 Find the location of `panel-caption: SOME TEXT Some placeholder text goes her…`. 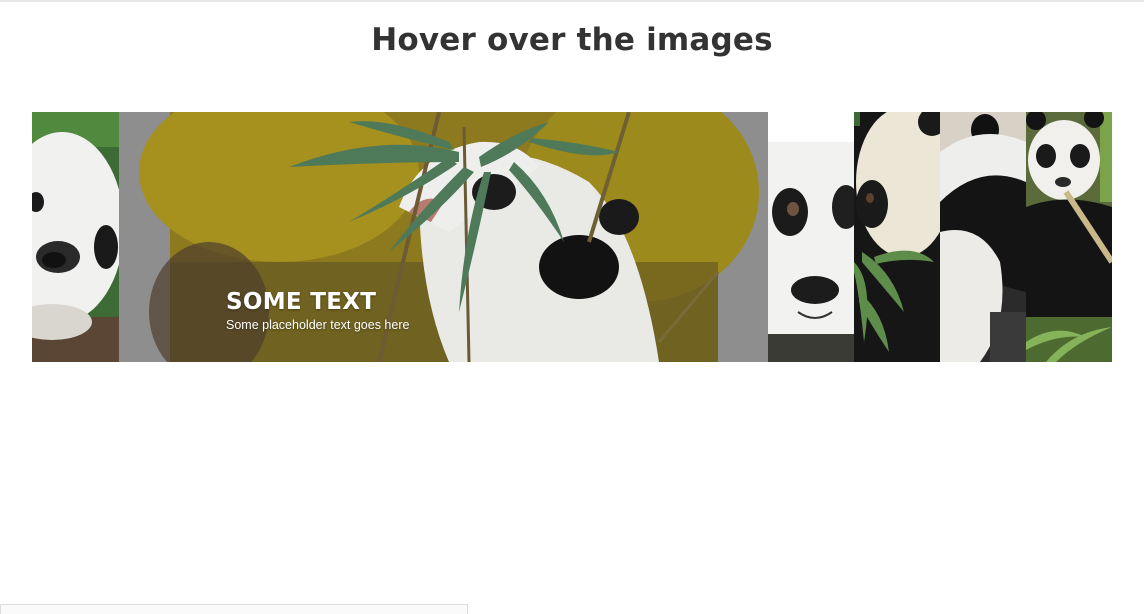

panel-caption: SOME TEXT Some placeholder text goes her… is located at coordinates (317, 310).